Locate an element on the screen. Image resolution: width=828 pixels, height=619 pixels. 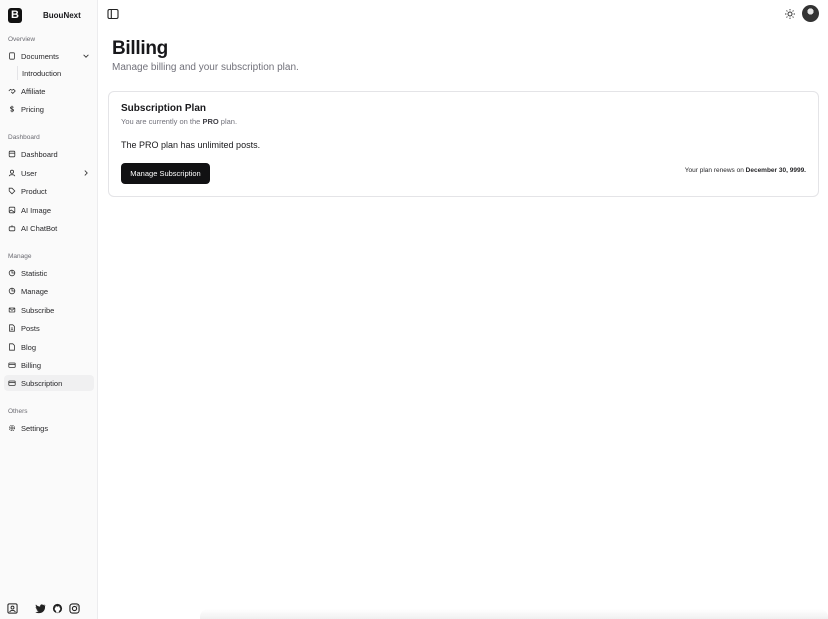
sidebar-item-affiliate: Affiliate is located at coordinates (49, 91).